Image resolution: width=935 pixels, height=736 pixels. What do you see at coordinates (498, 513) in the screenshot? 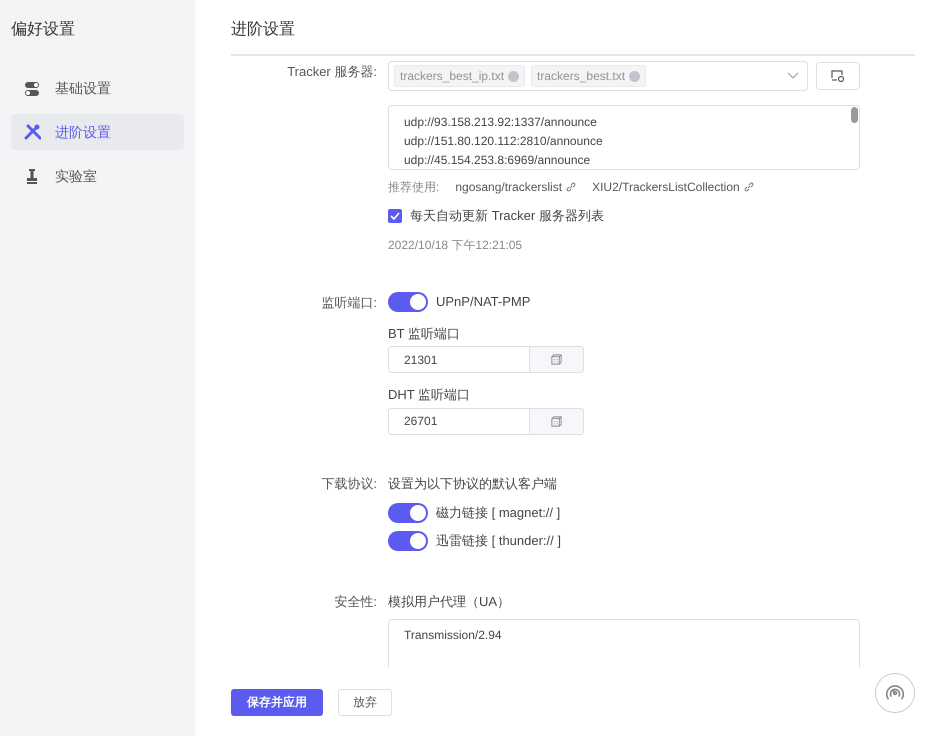
I see `toggle-label: 磁力链接 [ magnet:// ]` at bounding box center [498, 513].